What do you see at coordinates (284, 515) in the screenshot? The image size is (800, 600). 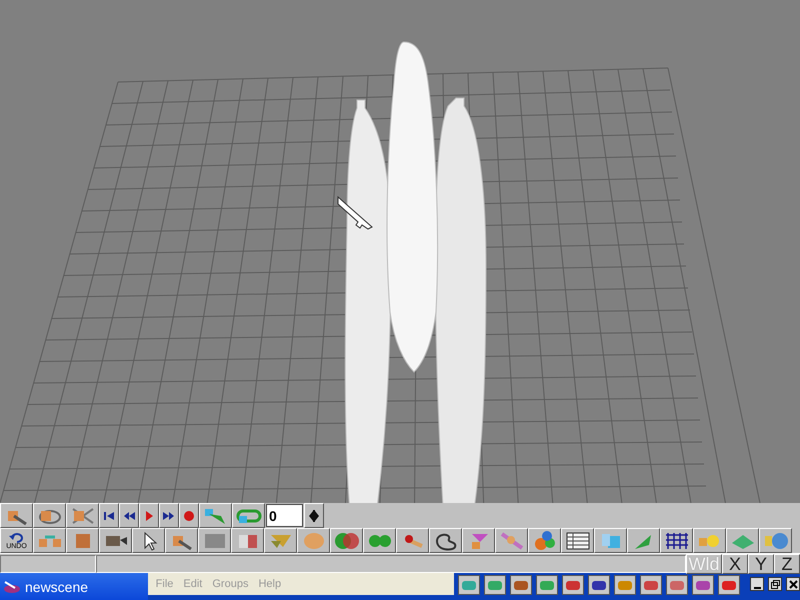 I see `frame-field: 0` at bounding box center [284, 515].